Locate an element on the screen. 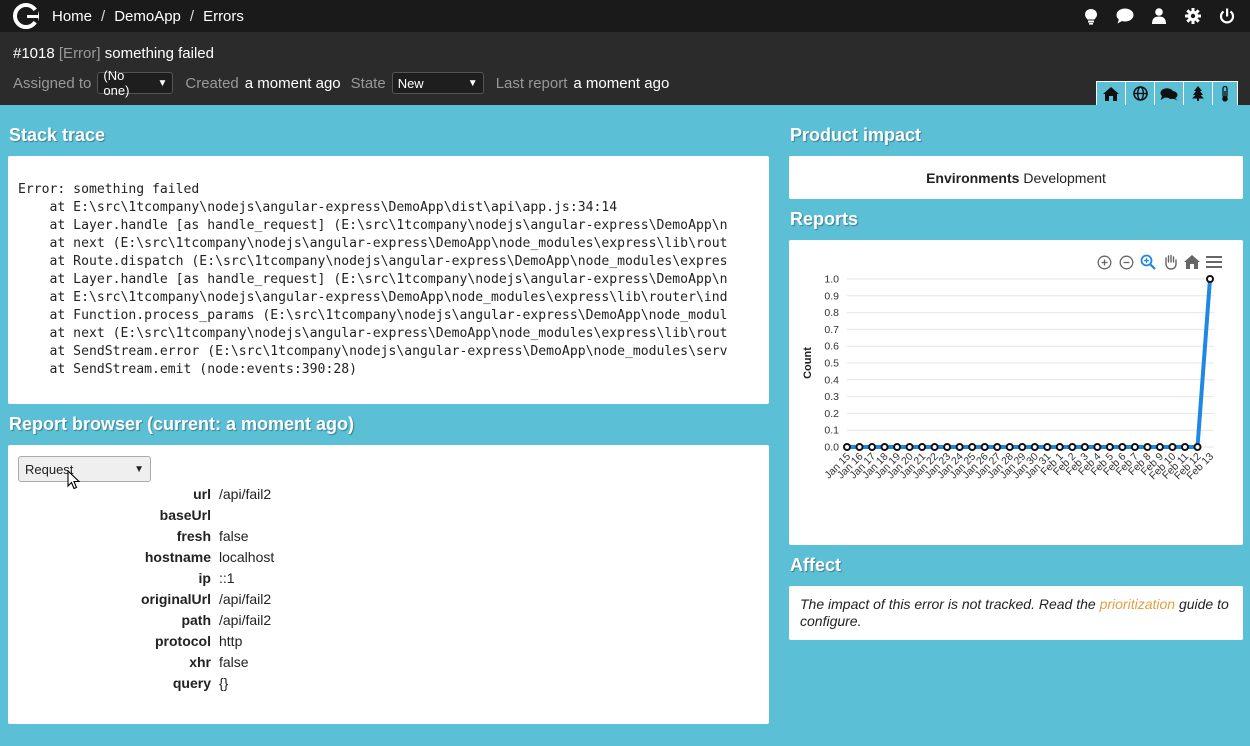 This screenshot has height=746, width=1250. breadcrumb: Home / DemoApp / Errors is located at coordinates (148, 16).